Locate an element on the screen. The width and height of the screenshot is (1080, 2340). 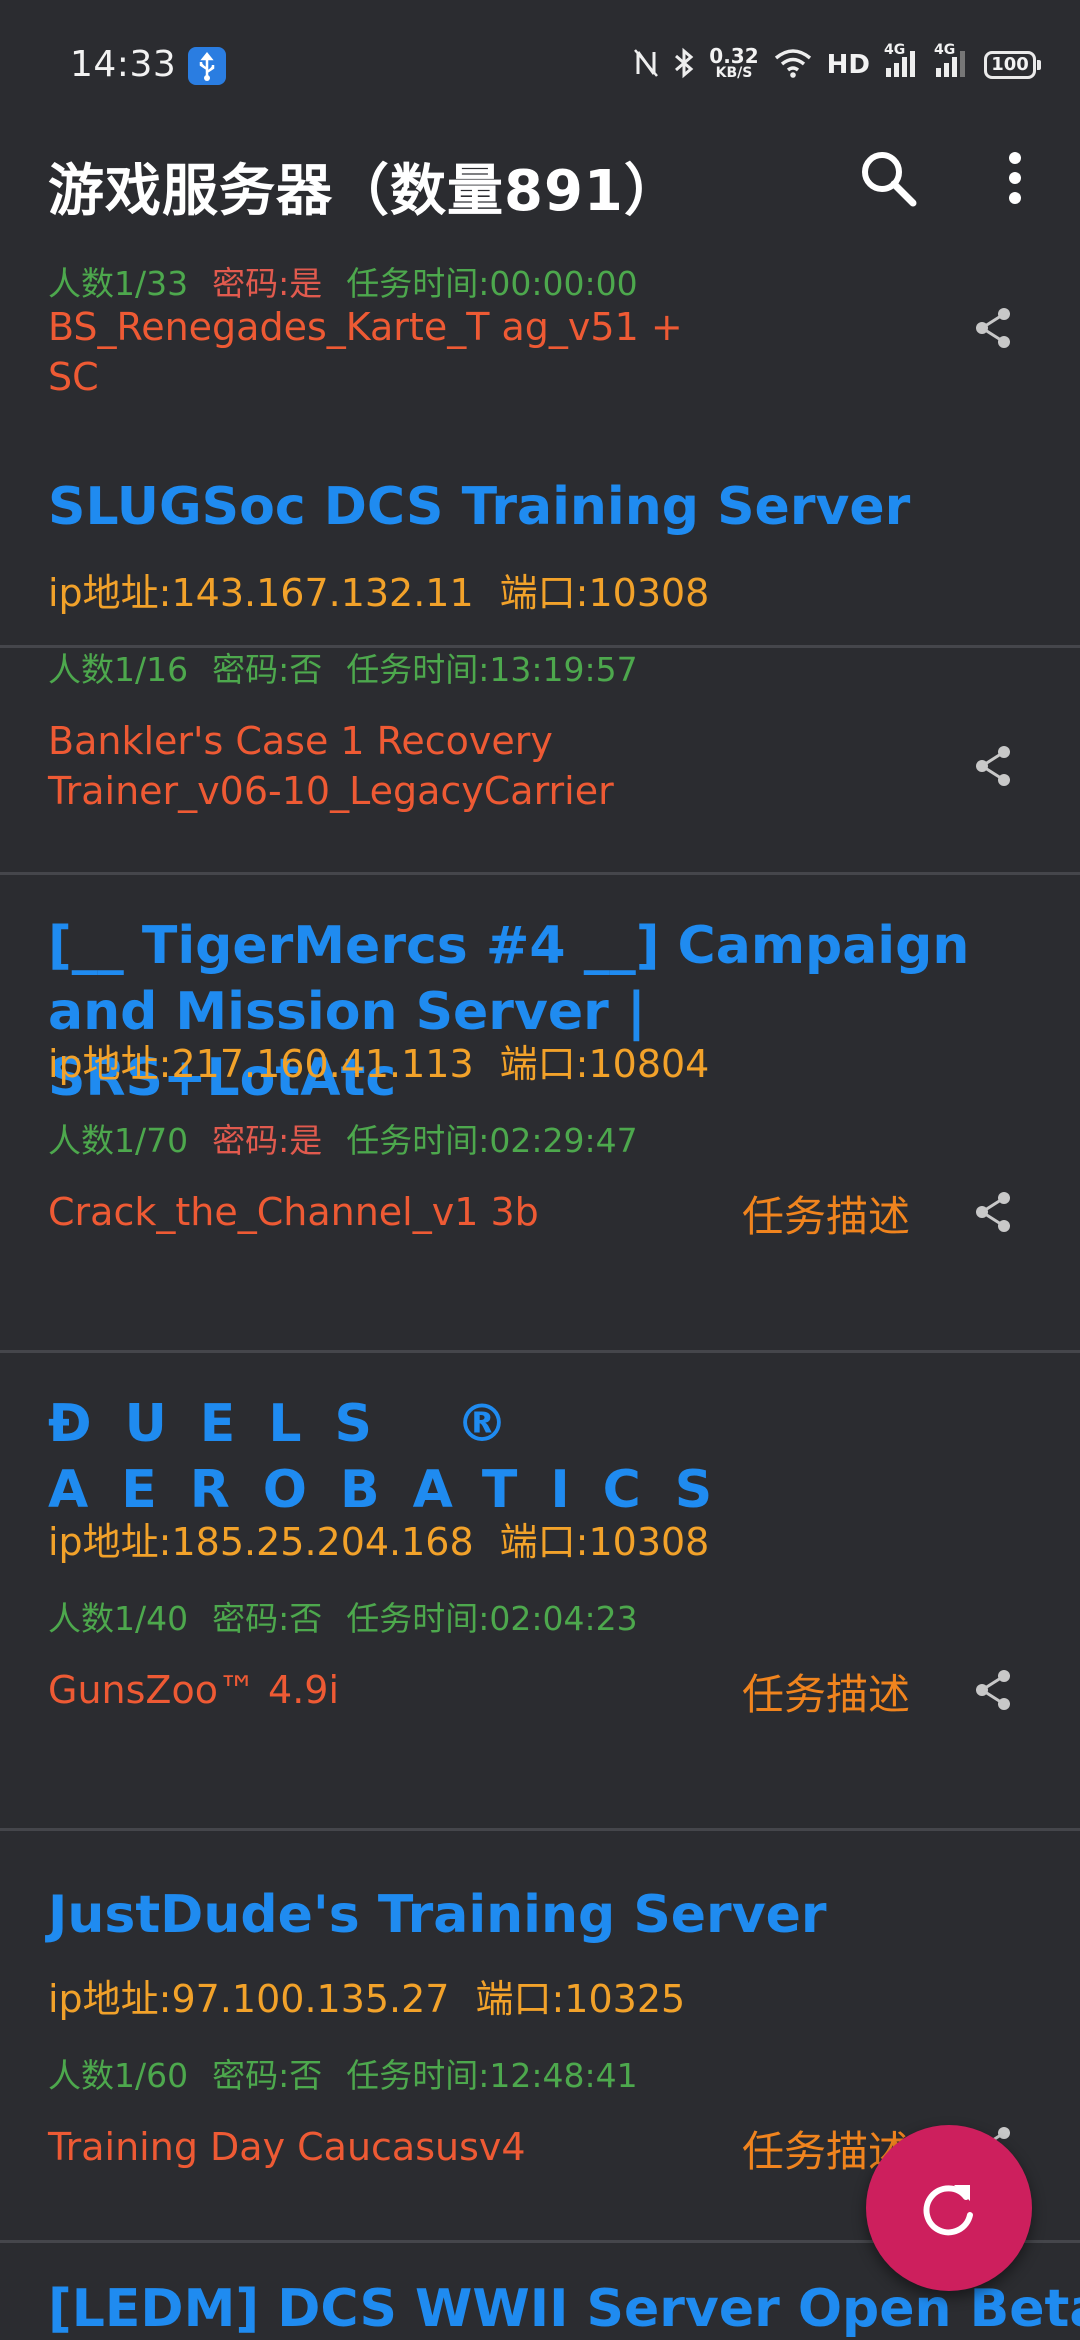
server-address: ip地址:185.25.204.168 端口:10308 is located at coordinates (378, 1538).